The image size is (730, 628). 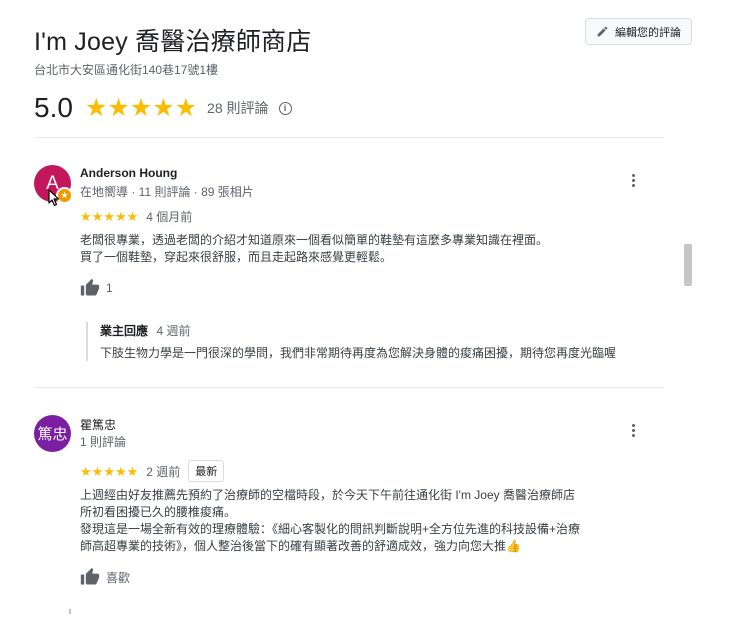 What do you see at coordinates (163, 471) in the screenshot?
I see `review-time: 2 週前` at bounding box center [163, 471].